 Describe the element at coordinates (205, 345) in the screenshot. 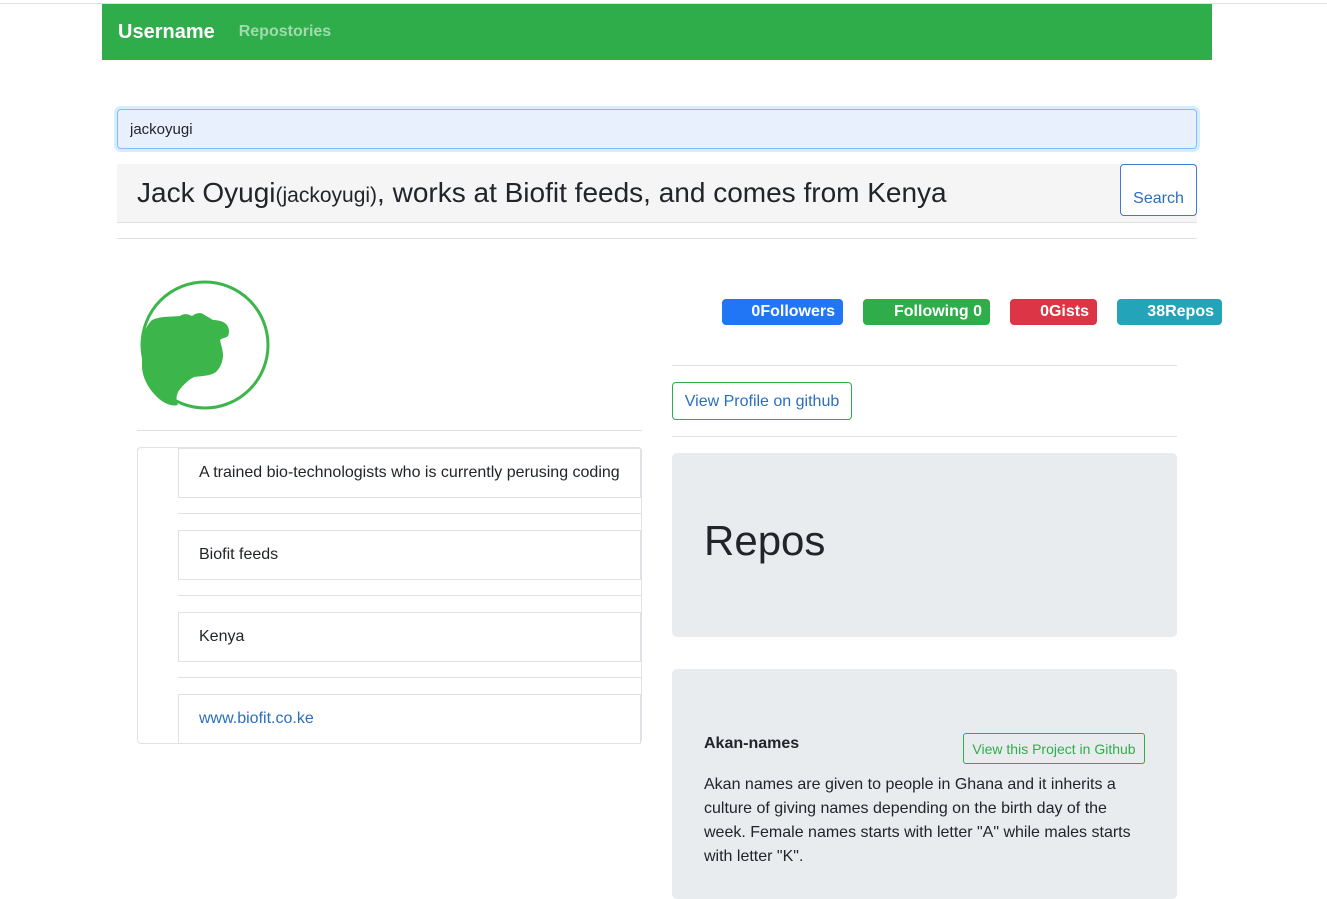

I see `avatar` at that location.